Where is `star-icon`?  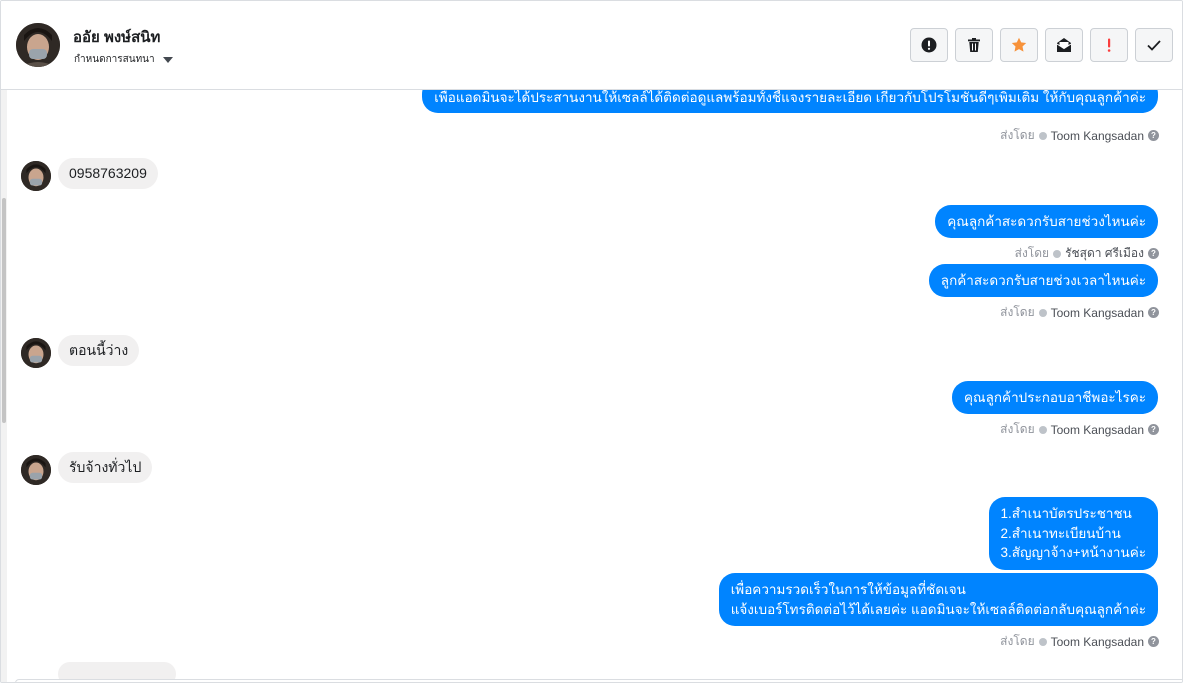
star-icon is located at coordinates (1019, 44).